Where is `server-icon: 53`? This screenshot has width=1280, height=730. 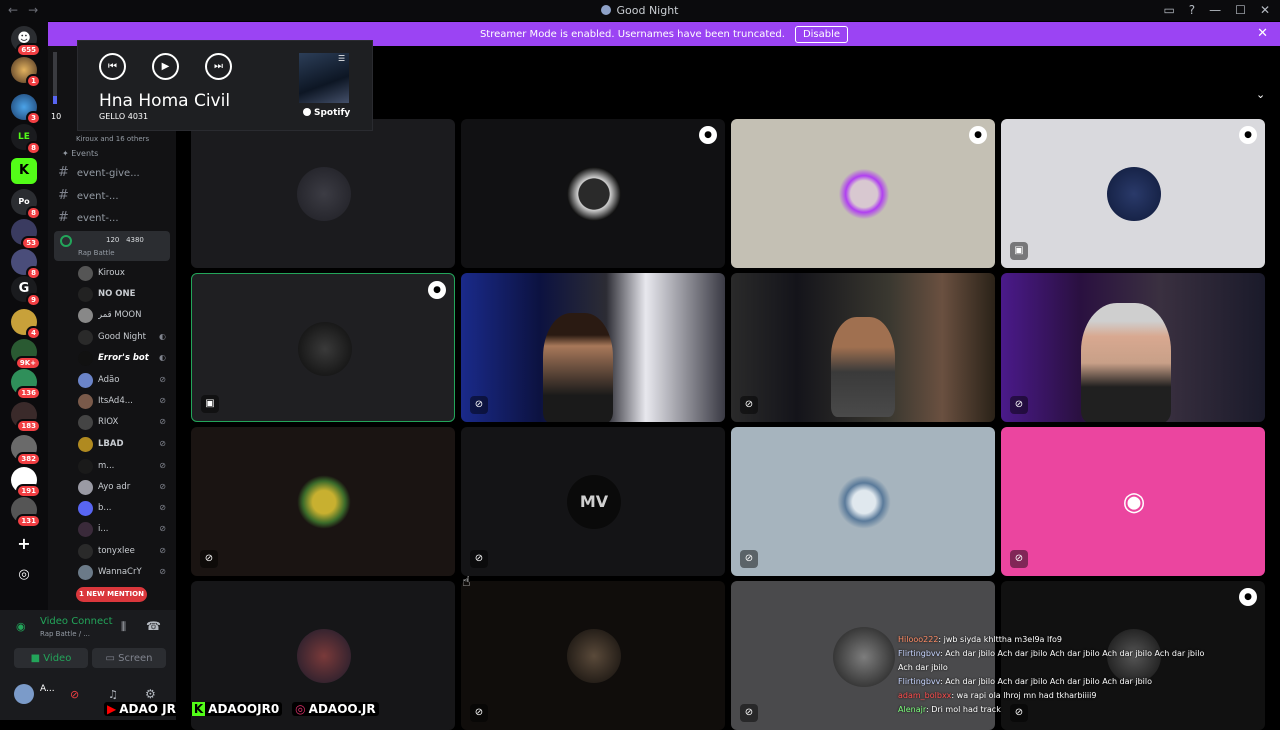
server-icon: 53 is located at coordinates (26, 234).